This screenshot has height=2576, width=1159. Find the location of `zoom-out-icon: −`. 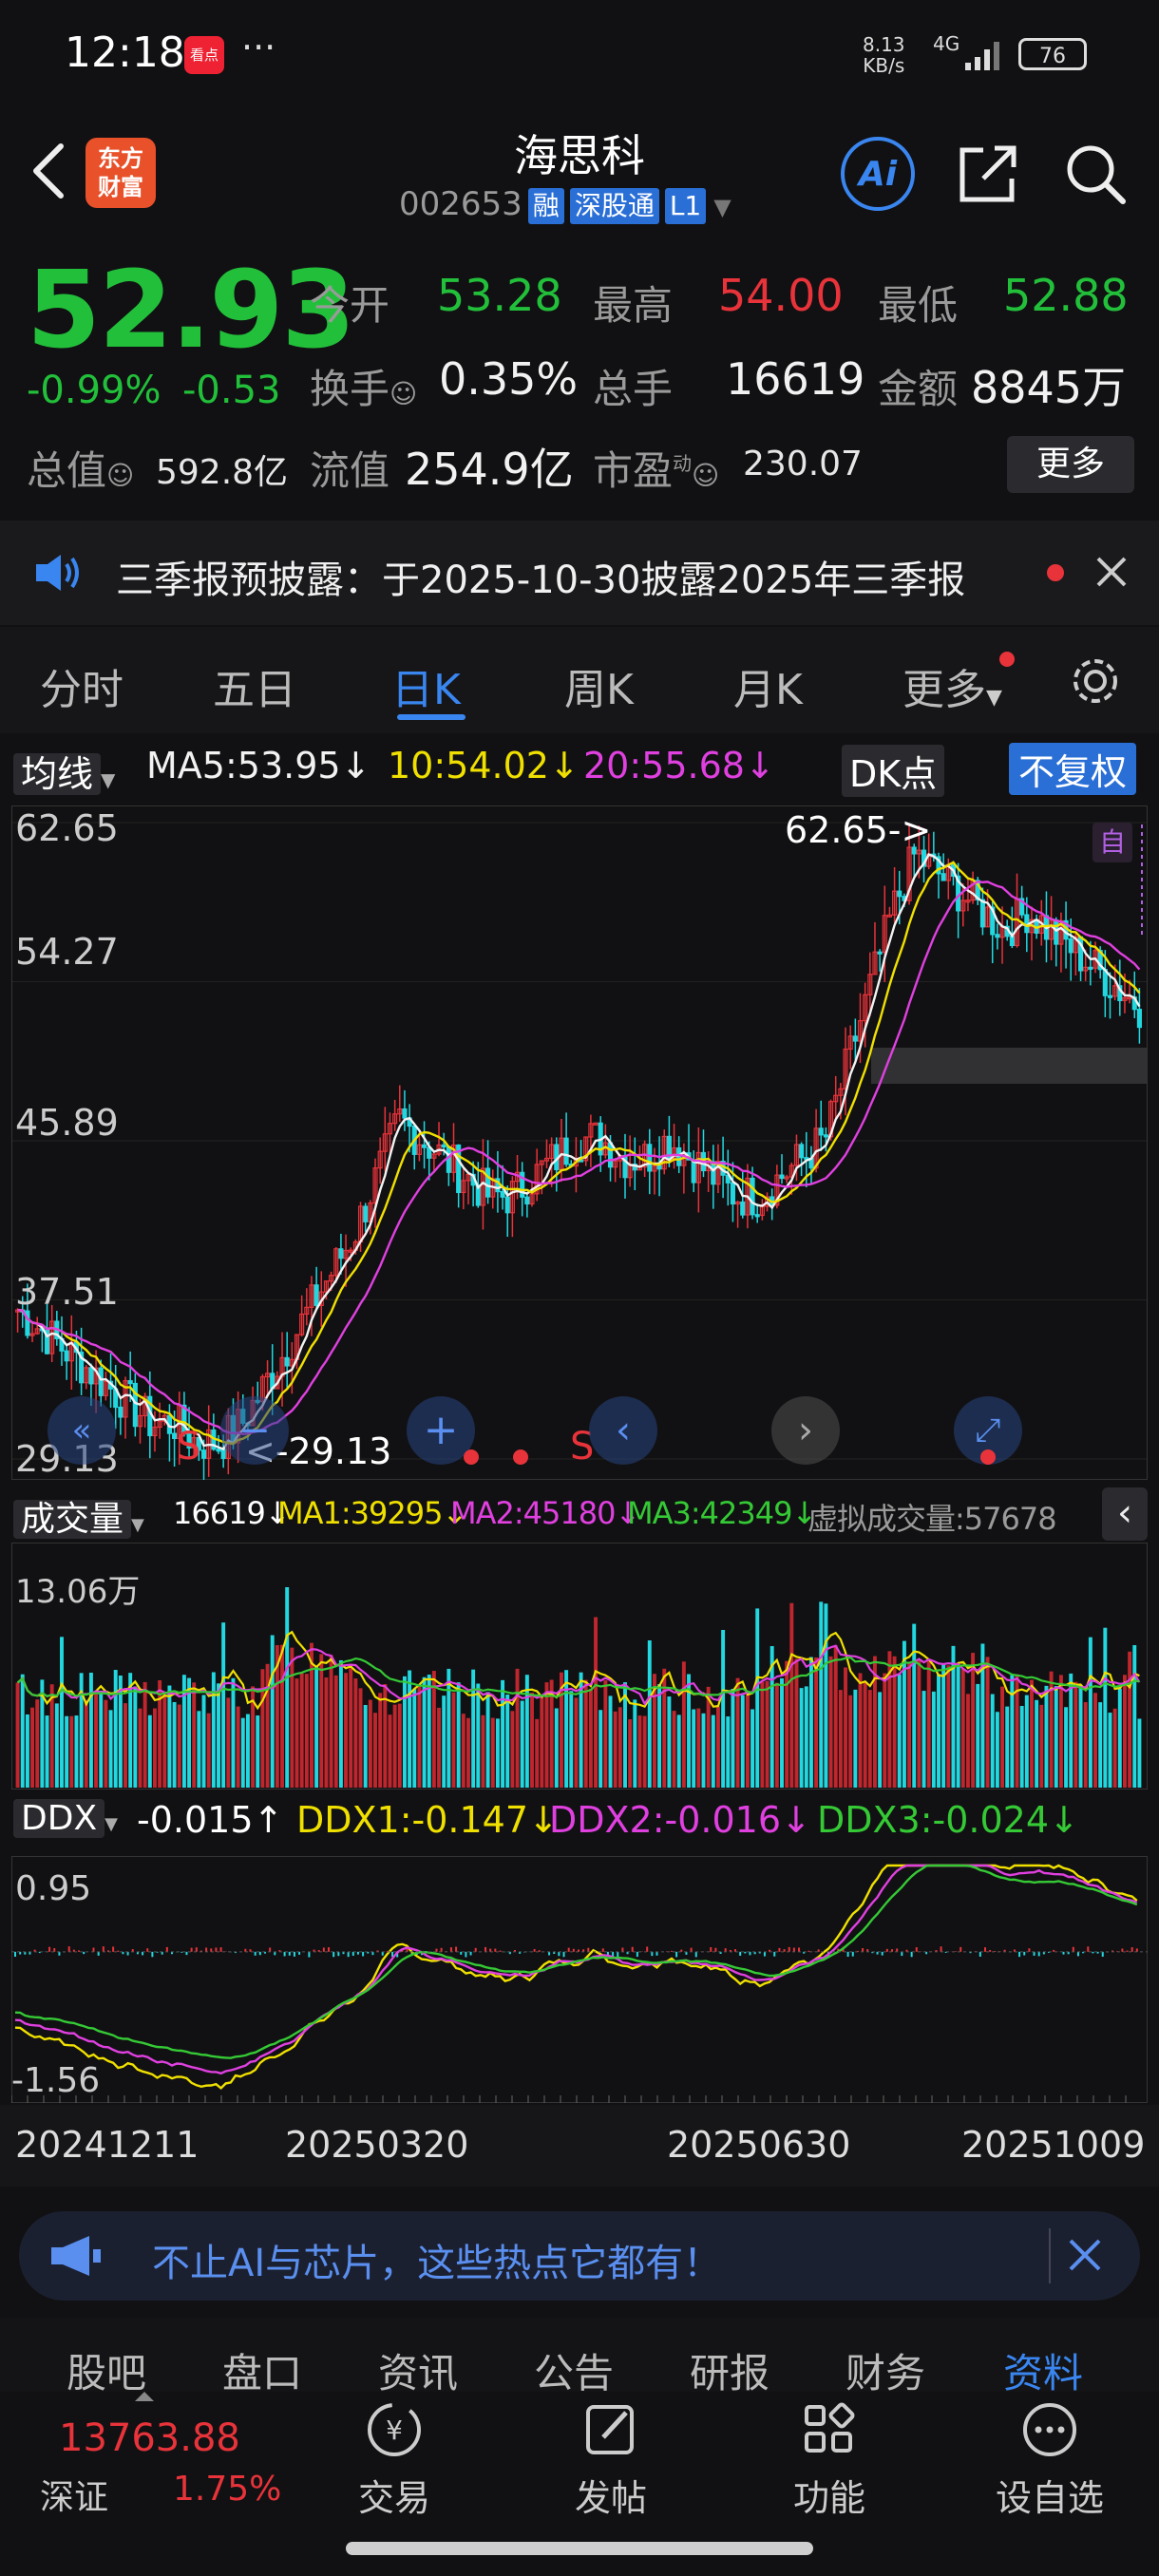

zoom-out-icon: − is located at coordinates (254, 1430).